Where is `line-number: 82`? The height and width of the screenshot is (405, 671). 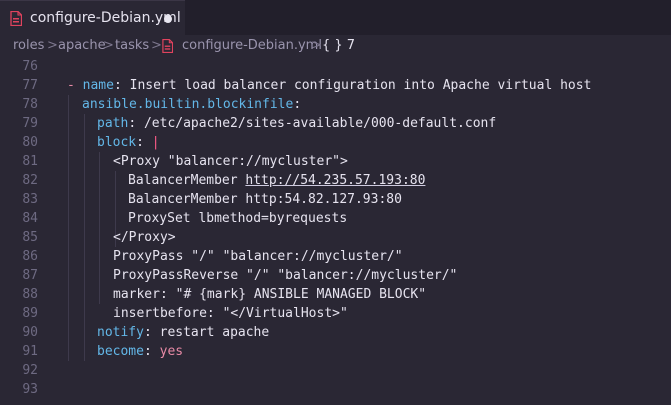 line-number: 82 is located at coordinates (30, 180).